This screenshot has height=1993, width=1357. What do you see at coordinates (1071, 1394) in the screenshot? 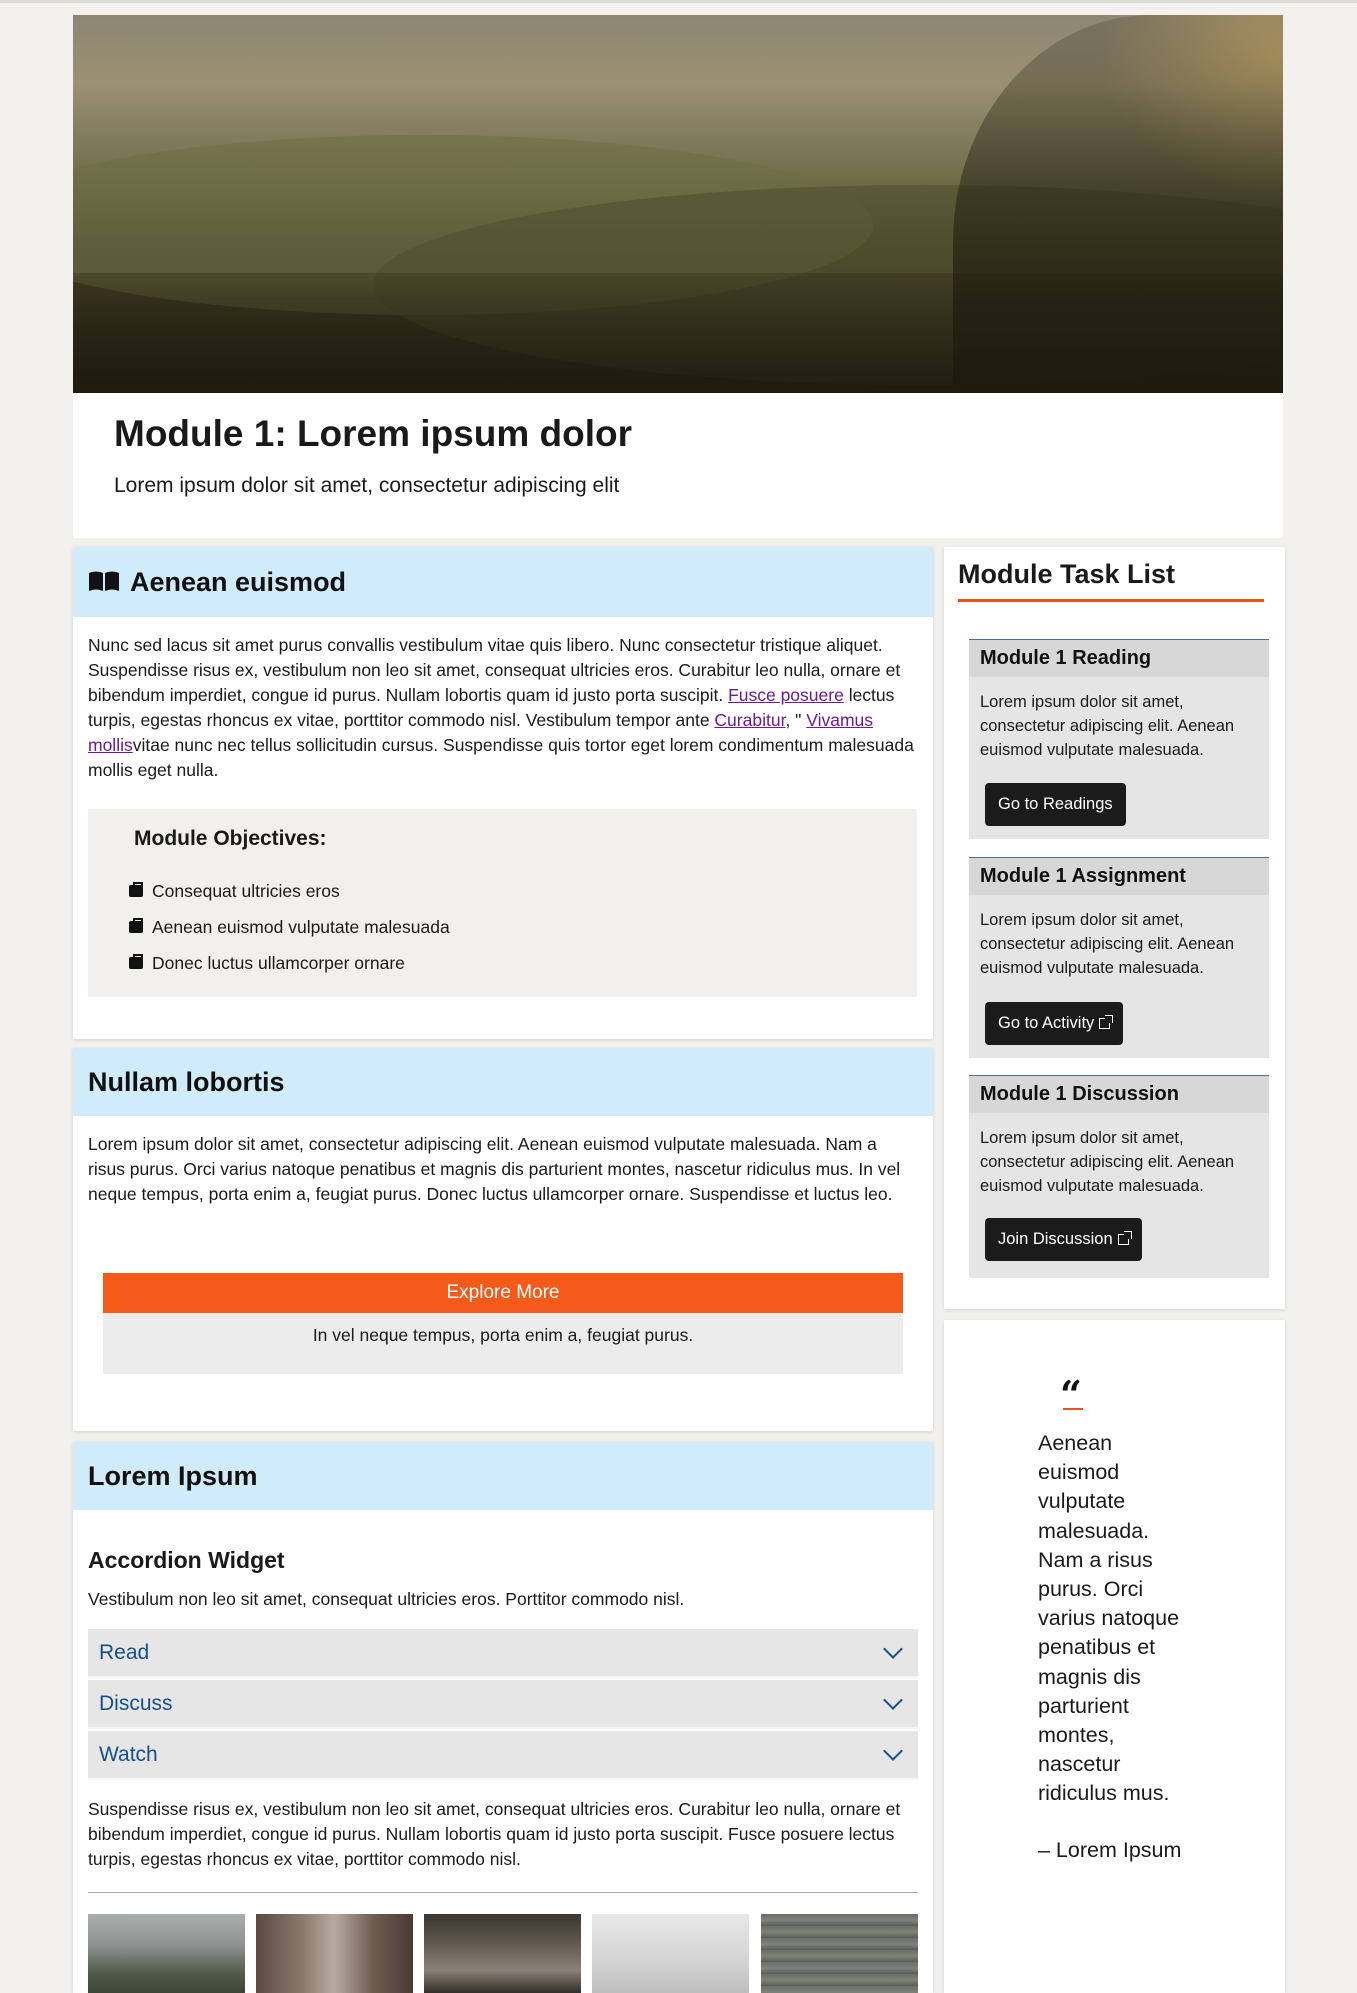
I see `quote-icon: “` at bounding box center [1071, 1394].